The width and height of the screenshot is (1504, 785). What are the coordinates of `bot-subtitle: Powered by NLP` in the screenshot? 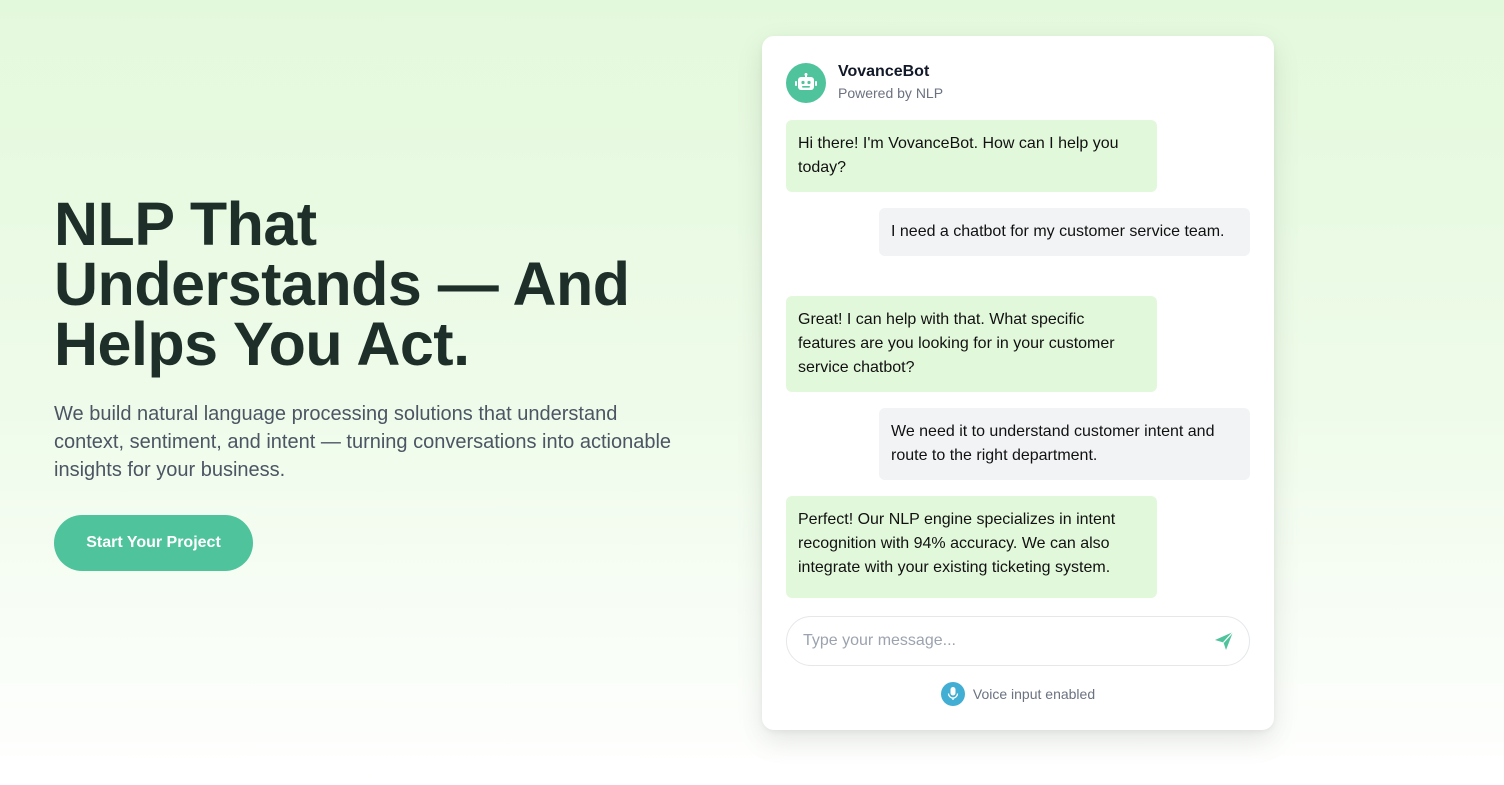 It's located at (891, 93).